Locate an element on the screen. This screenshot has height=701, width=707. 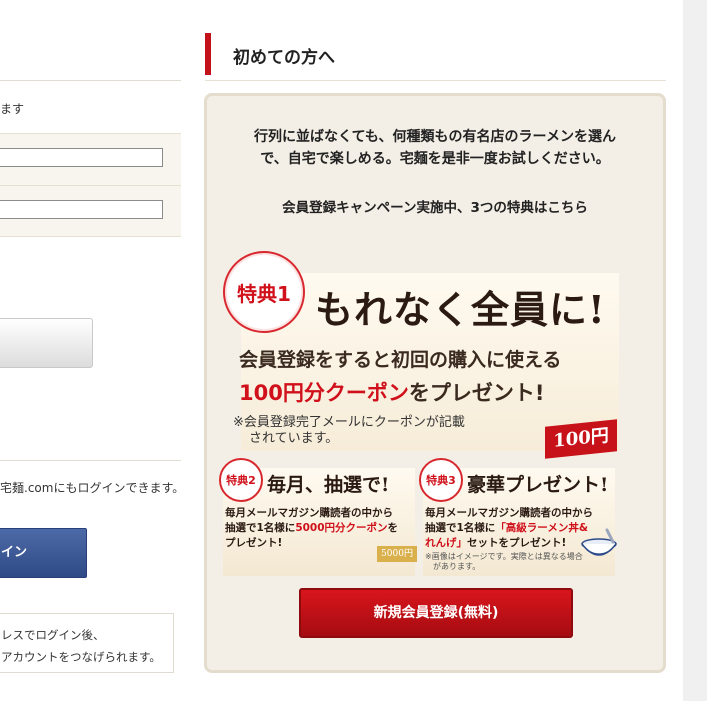
page-title: 初めての方へ is located at coordinates (284, 58).